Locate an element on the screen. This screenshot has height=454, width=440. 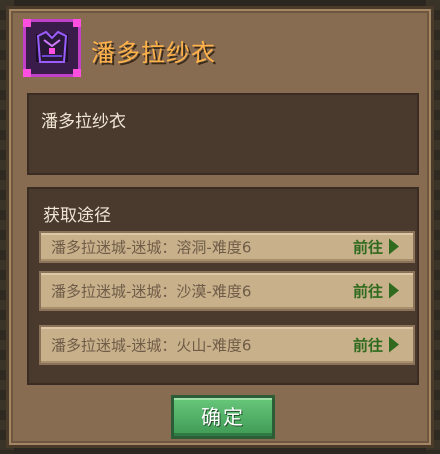
route-row: 潘多拉迷城-迷城：溶洞-难度6 前往 is located at coordinates (227, 247).